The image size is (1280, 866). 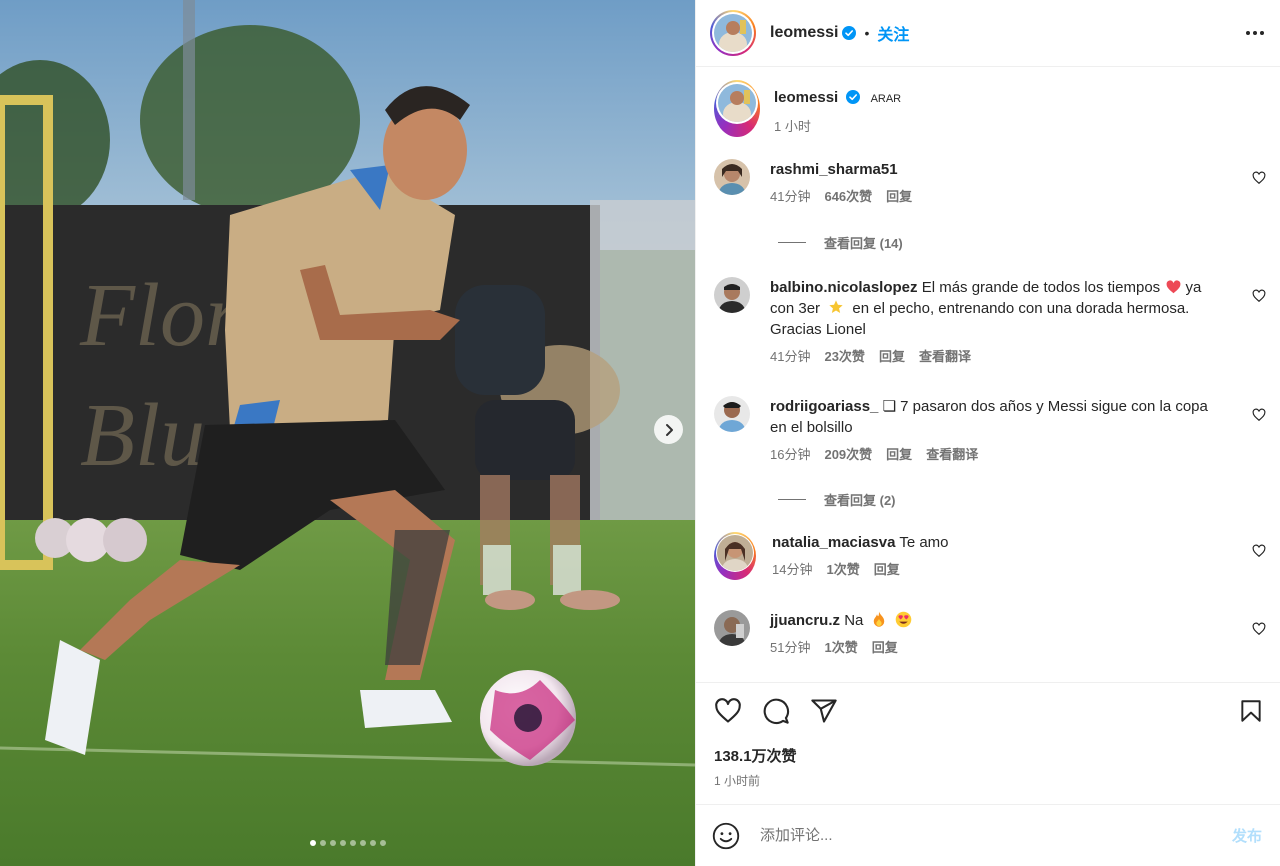 I want to click on fire-icon, so click(x=878, y=619).